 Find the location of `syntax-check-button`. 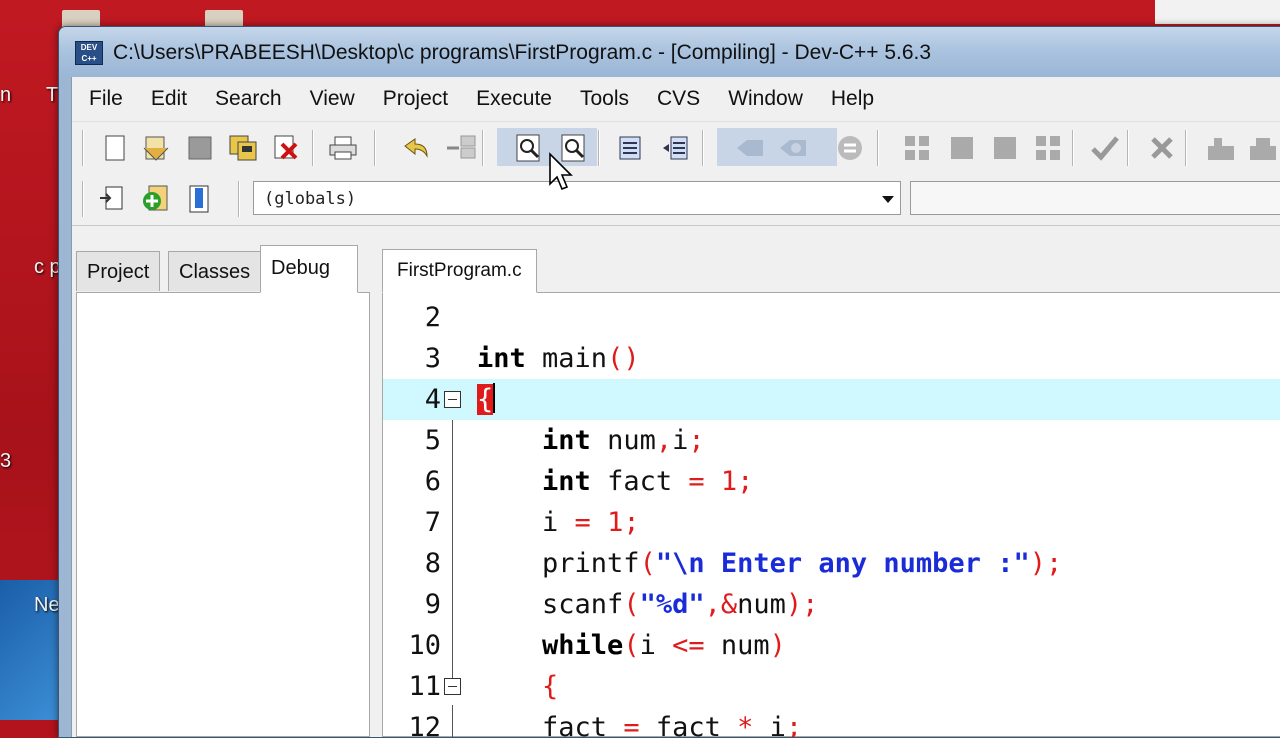

syntax-check-button is located at coordinates (1105, 148).